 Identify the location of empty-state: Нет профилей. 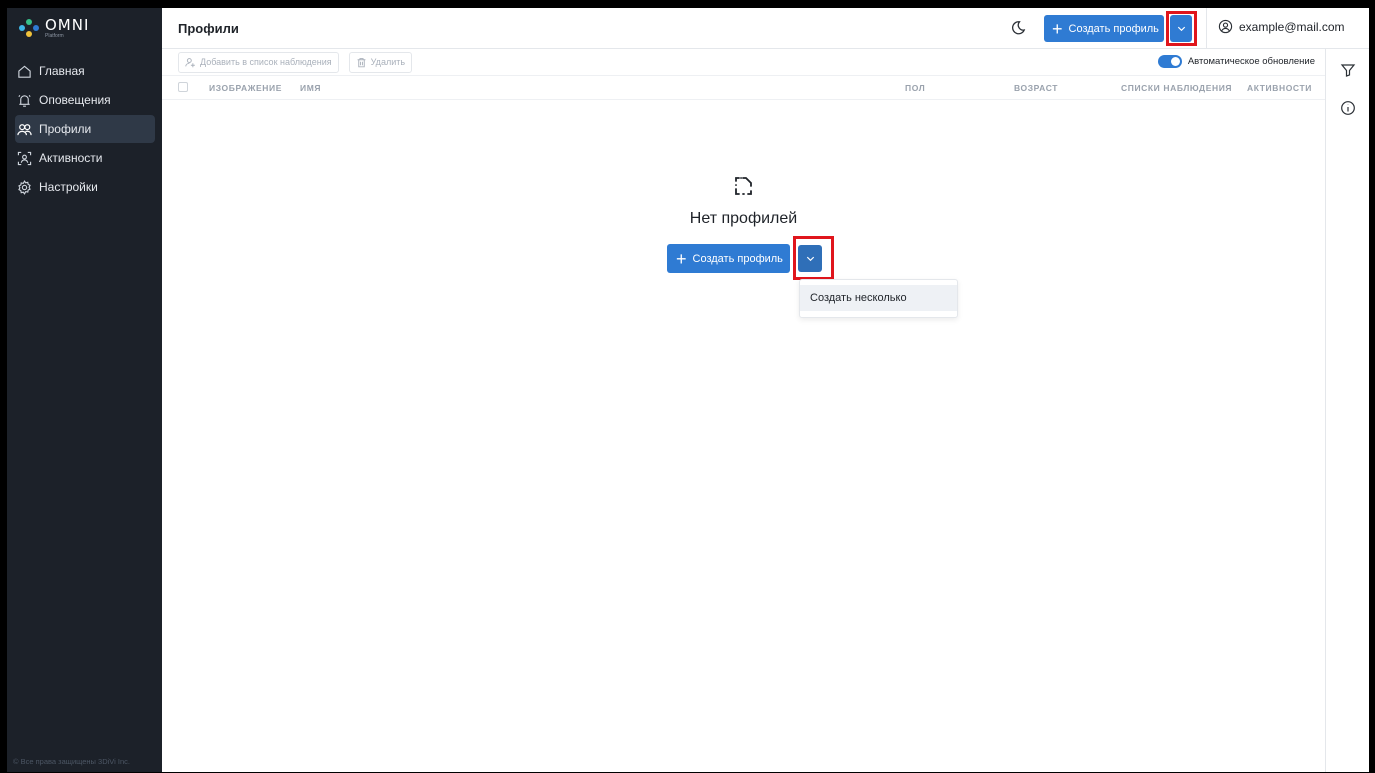
(743, 206).